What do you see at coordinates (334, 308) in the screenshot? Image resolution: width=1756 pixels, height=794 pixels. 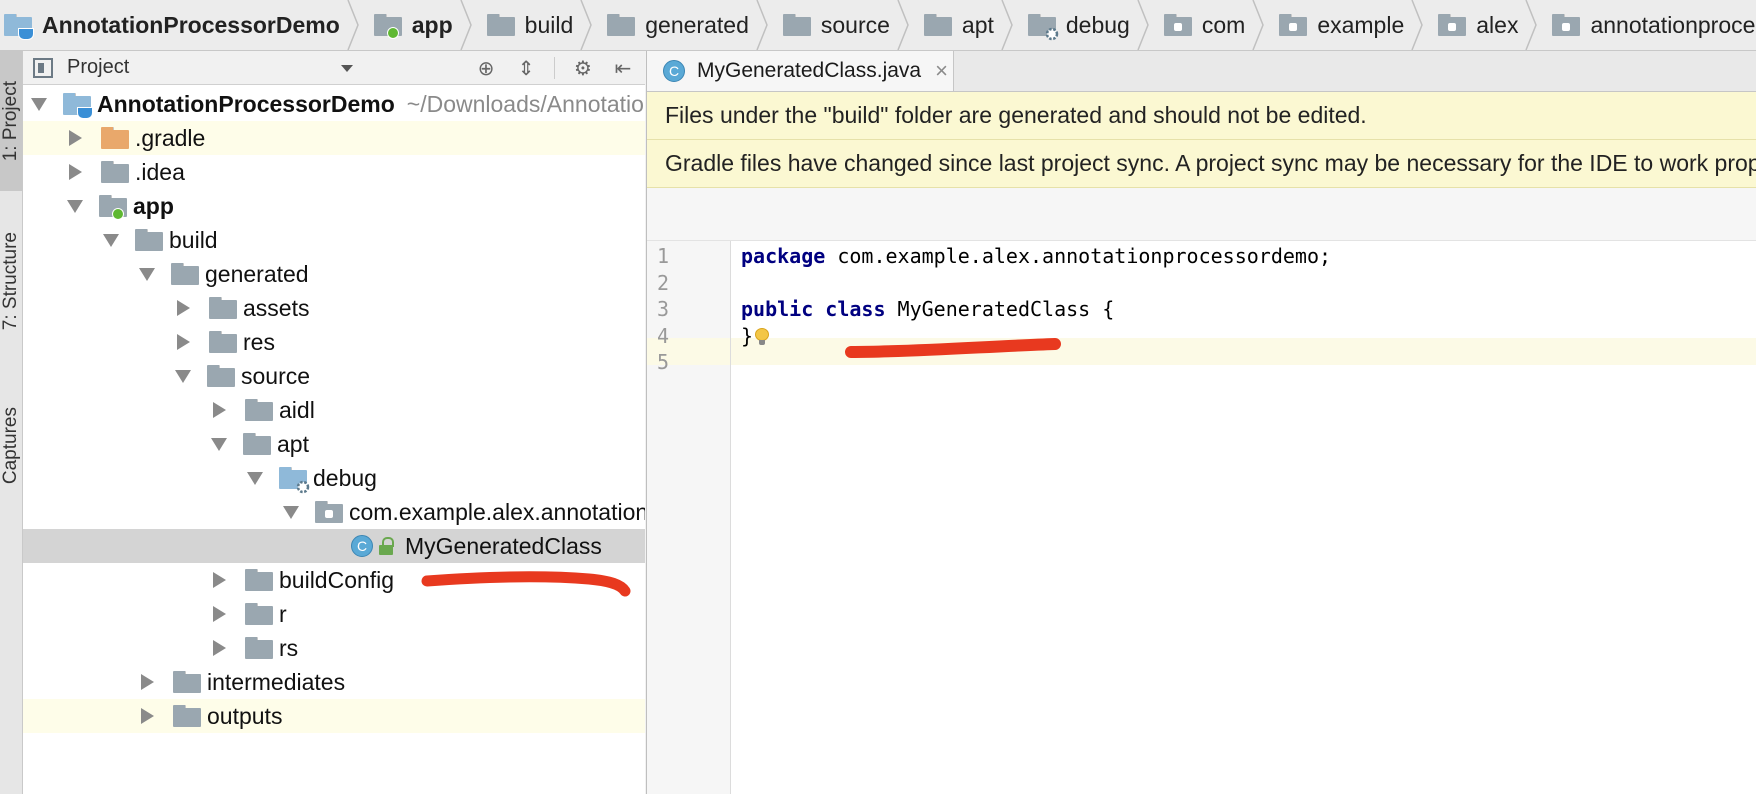 I see `tree-node: assets` at bounding box center [334, 308].